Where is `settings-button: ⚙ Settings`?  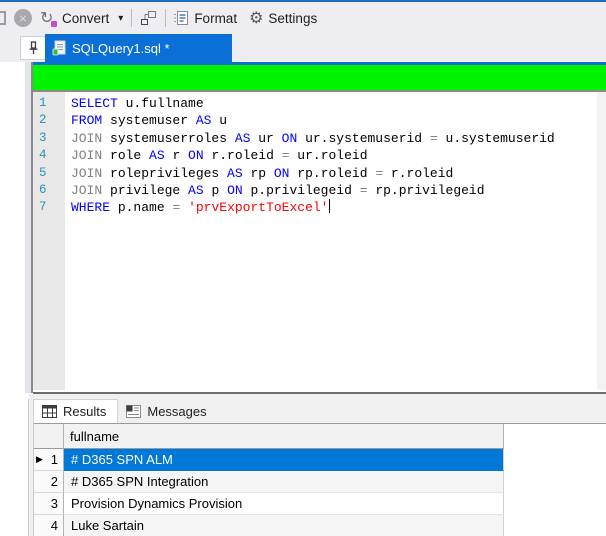
settings-button: ⚙ Settings is located at coordinates (283, 18).